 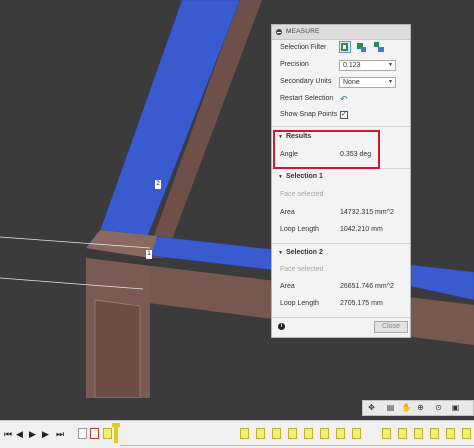 What do you see at coordinates (287, 212) in the screenshot?
I see `selection1-area-label: Area` at bounding box center [287, 212].